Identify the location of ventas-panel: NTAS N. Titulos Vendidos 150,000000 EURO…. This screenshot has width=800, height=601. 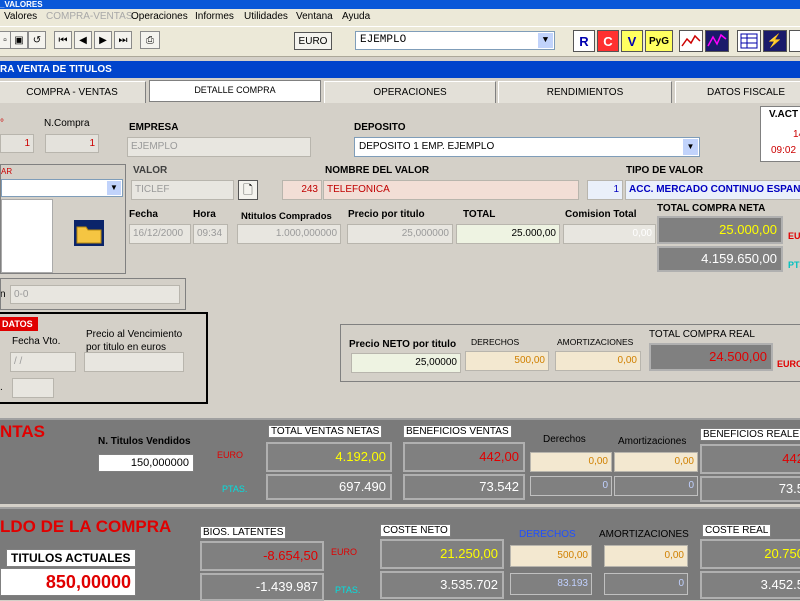
(400, 461).